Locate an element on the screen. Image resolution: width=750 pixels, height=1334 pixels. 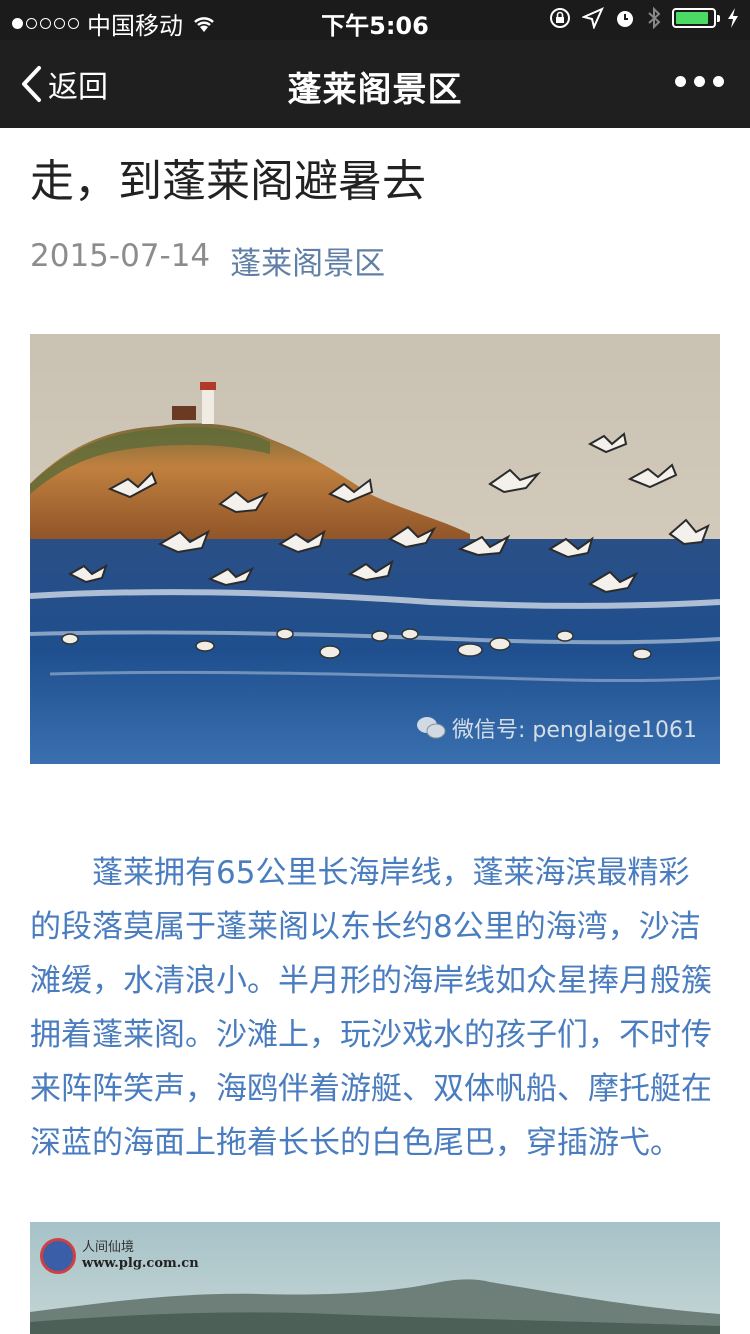
photo-watermark: 微信号: penglaige1061 is located at coordinates (556, 728).